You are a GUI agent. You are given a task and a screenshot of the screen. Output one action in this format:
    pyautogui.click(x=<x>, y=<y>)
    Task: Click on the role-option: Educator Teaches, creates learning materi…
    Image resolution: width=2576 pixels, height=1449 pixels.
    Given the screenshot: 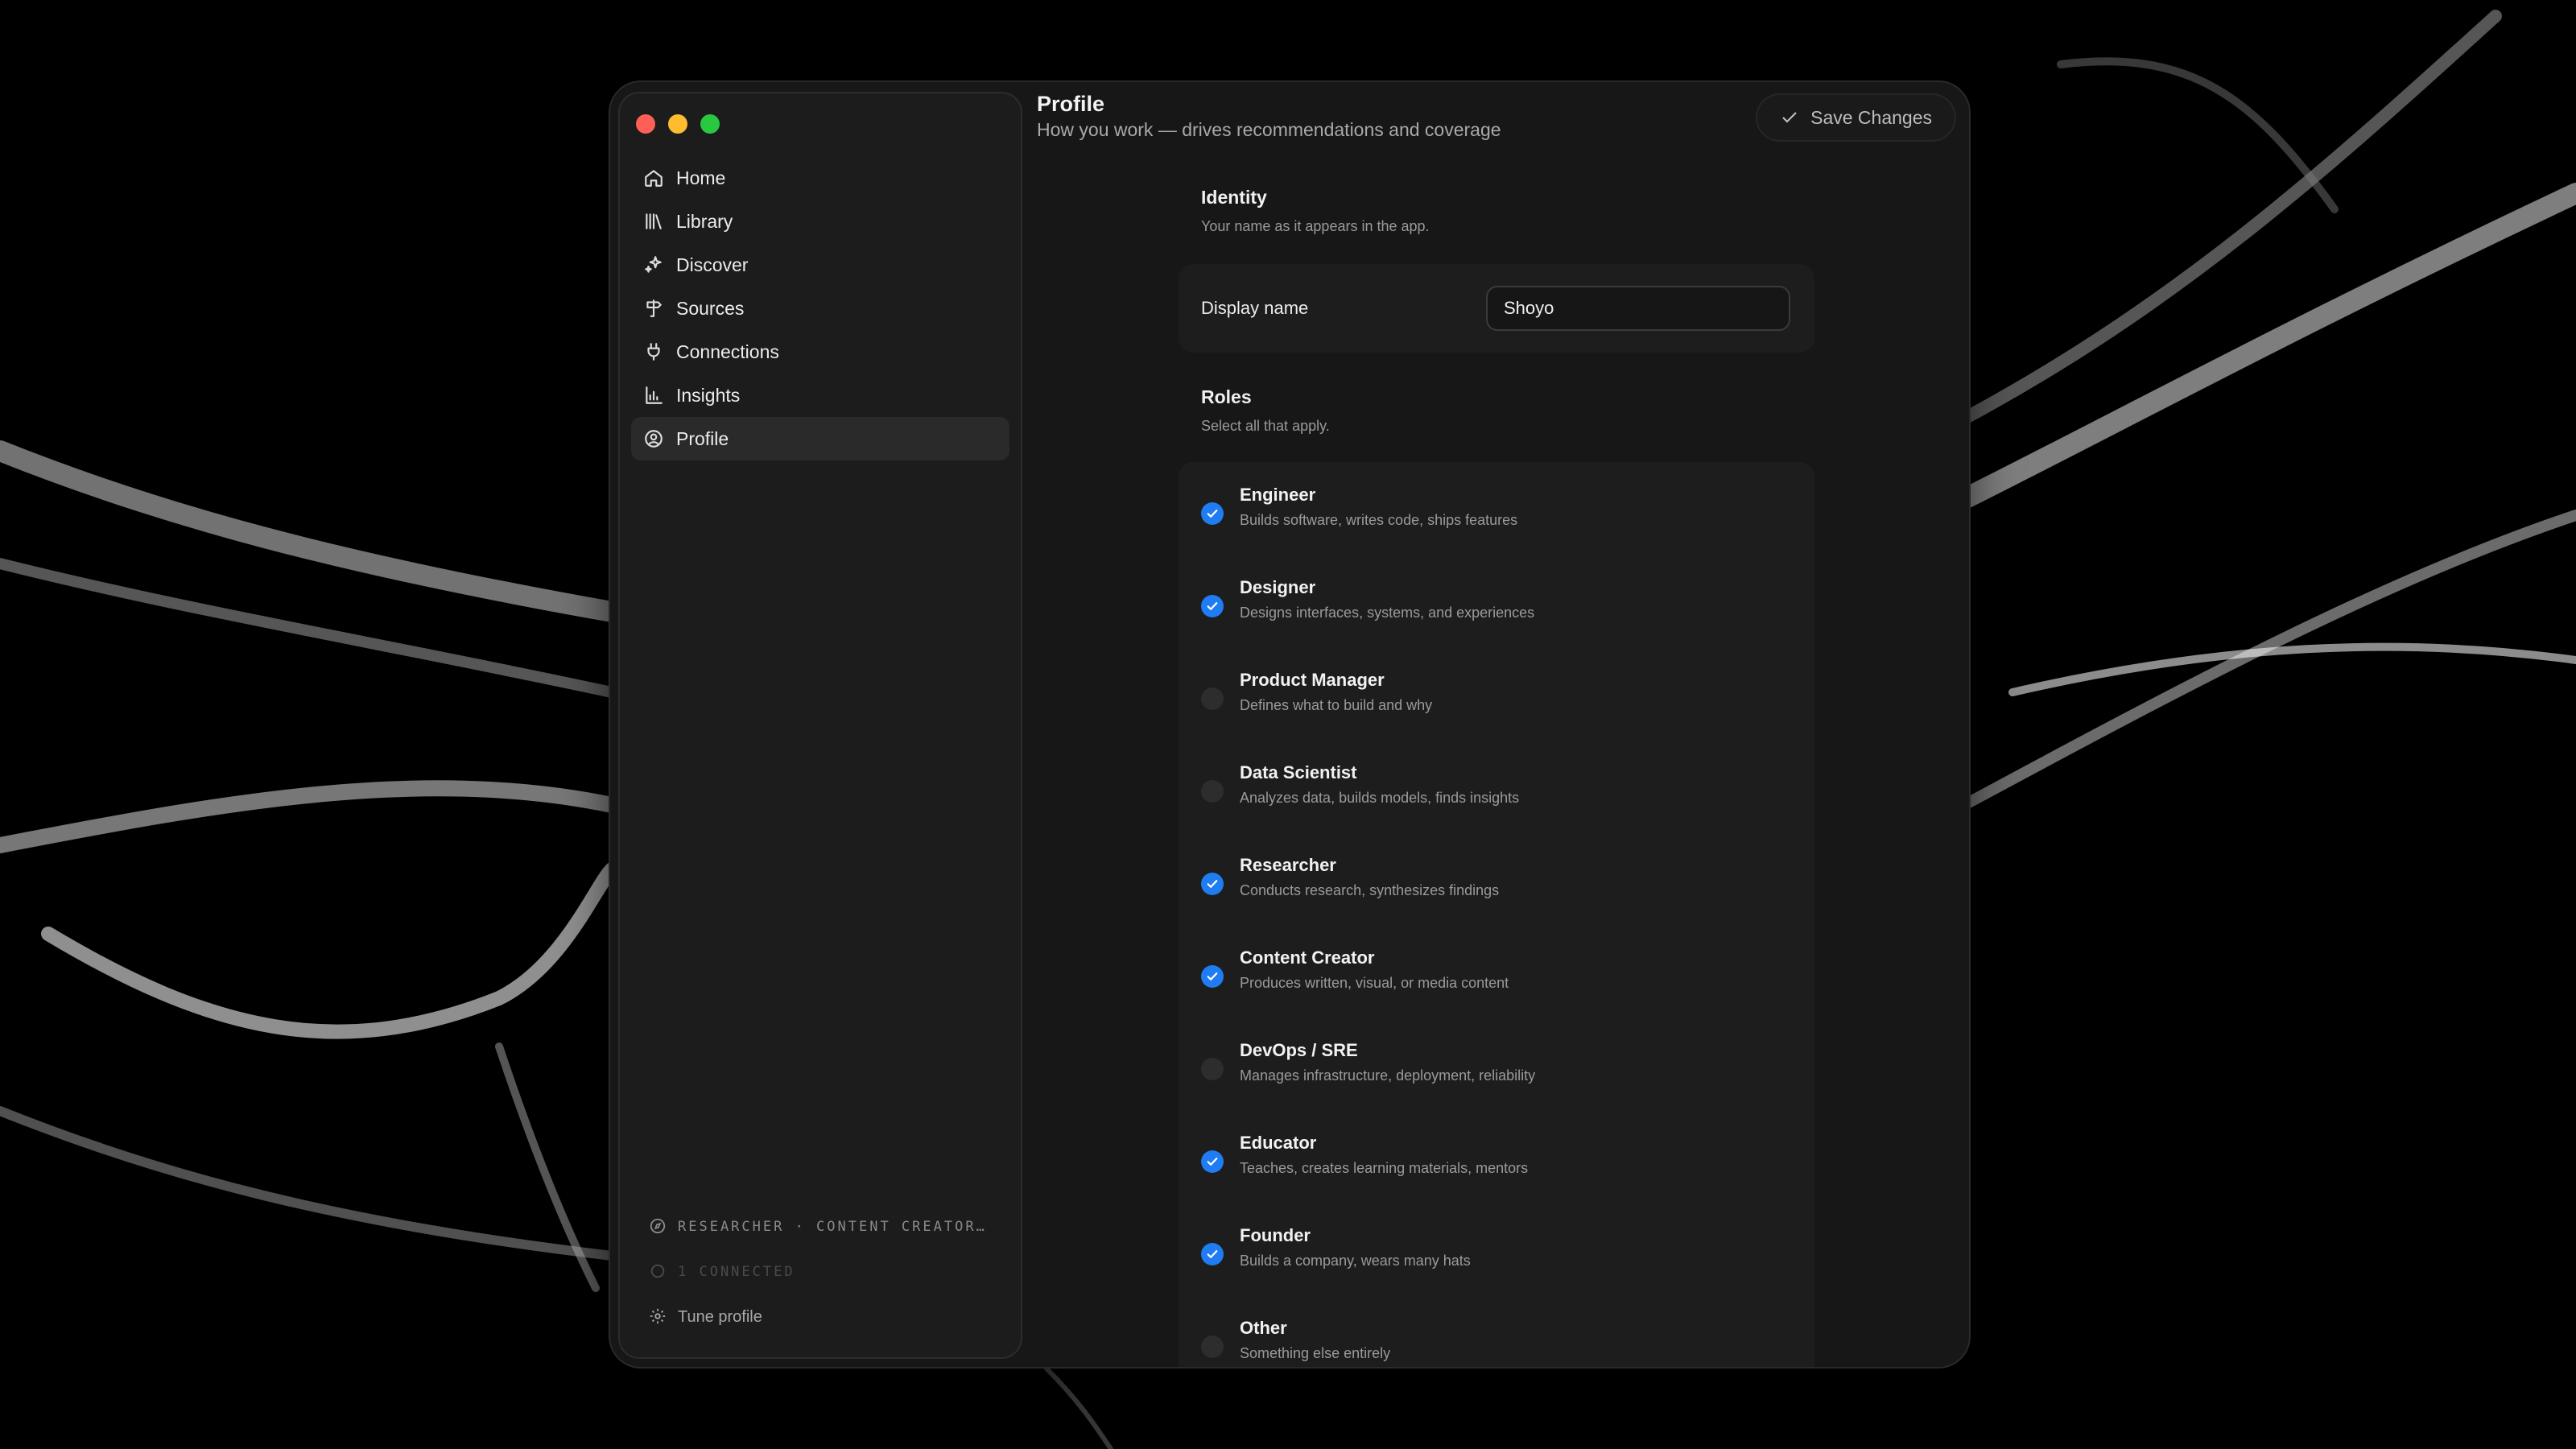 What is the action you would take?
    pyautogui.click(x=1496, y=1164)
    